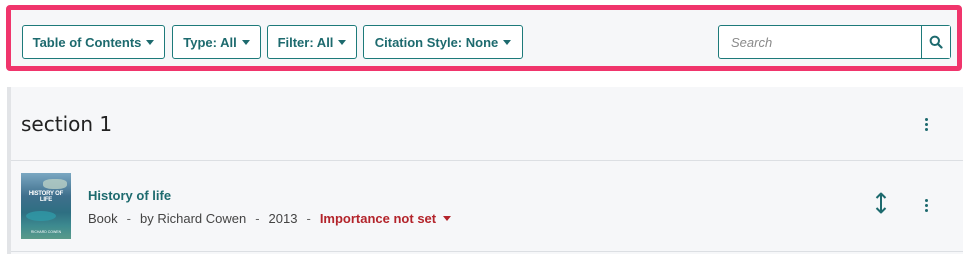 This screenshot has height=254, width=967. What do you see at coordinates (378, 218) in the screenshot?
I see `importance-label: Importance not set` at bounding box center [378, 218].